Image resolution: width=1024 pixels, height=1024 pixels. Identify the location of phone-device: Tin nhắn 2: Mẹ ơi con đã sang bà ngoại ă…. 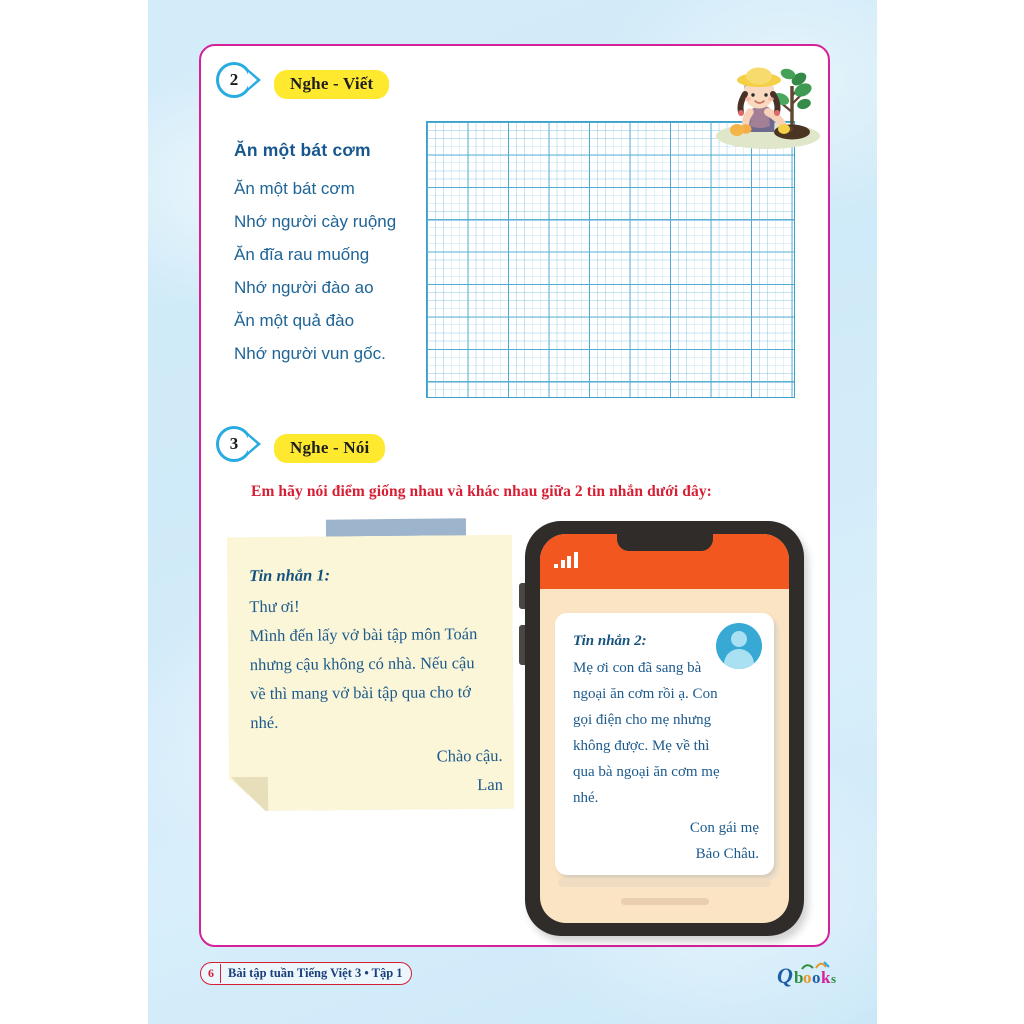
(661, 728).